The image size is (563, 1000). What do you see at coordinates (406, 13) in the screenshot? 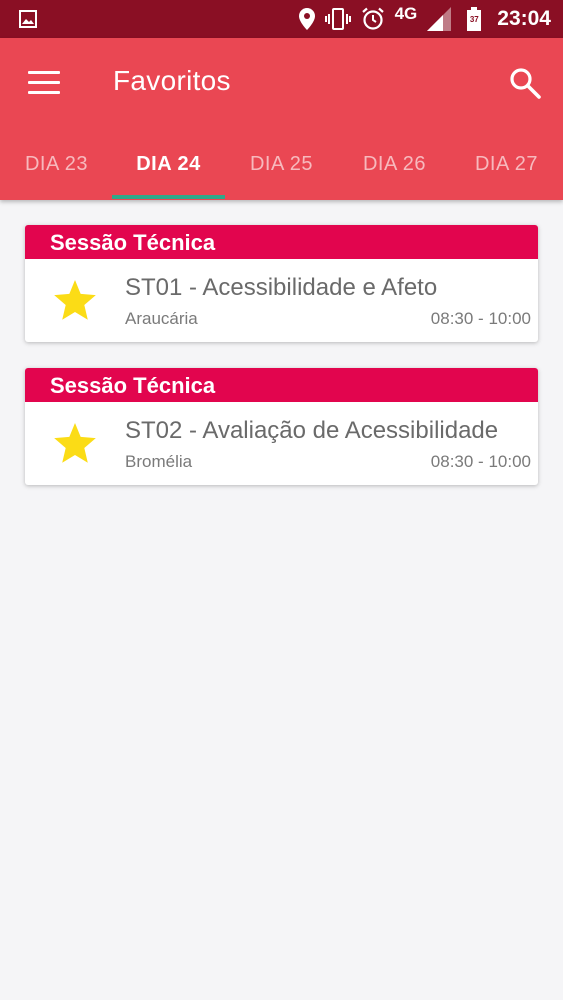
I see `network-type: 4G` at bounding box center [406, 13].